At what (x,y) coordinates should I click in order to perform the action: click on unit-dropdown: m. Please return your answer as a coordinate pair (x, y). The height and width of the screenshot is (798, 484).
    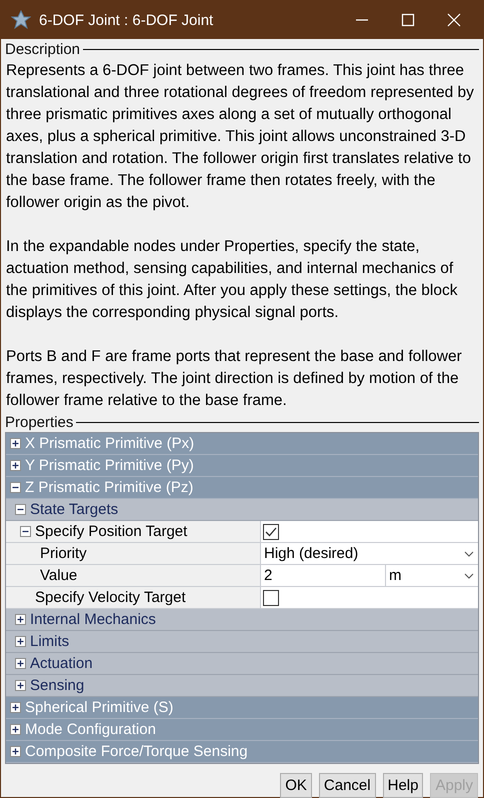
    Looking at the image, I should click on (432, 575).